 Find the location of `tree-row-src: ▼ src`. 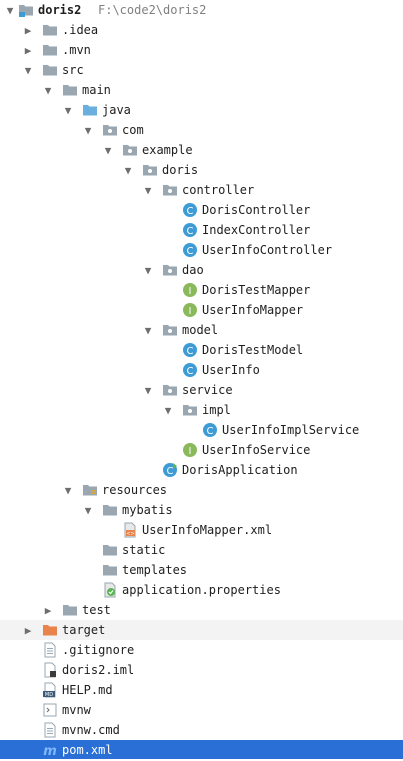

tree-row-src: ▼ src is located at coordinates (201, 70).